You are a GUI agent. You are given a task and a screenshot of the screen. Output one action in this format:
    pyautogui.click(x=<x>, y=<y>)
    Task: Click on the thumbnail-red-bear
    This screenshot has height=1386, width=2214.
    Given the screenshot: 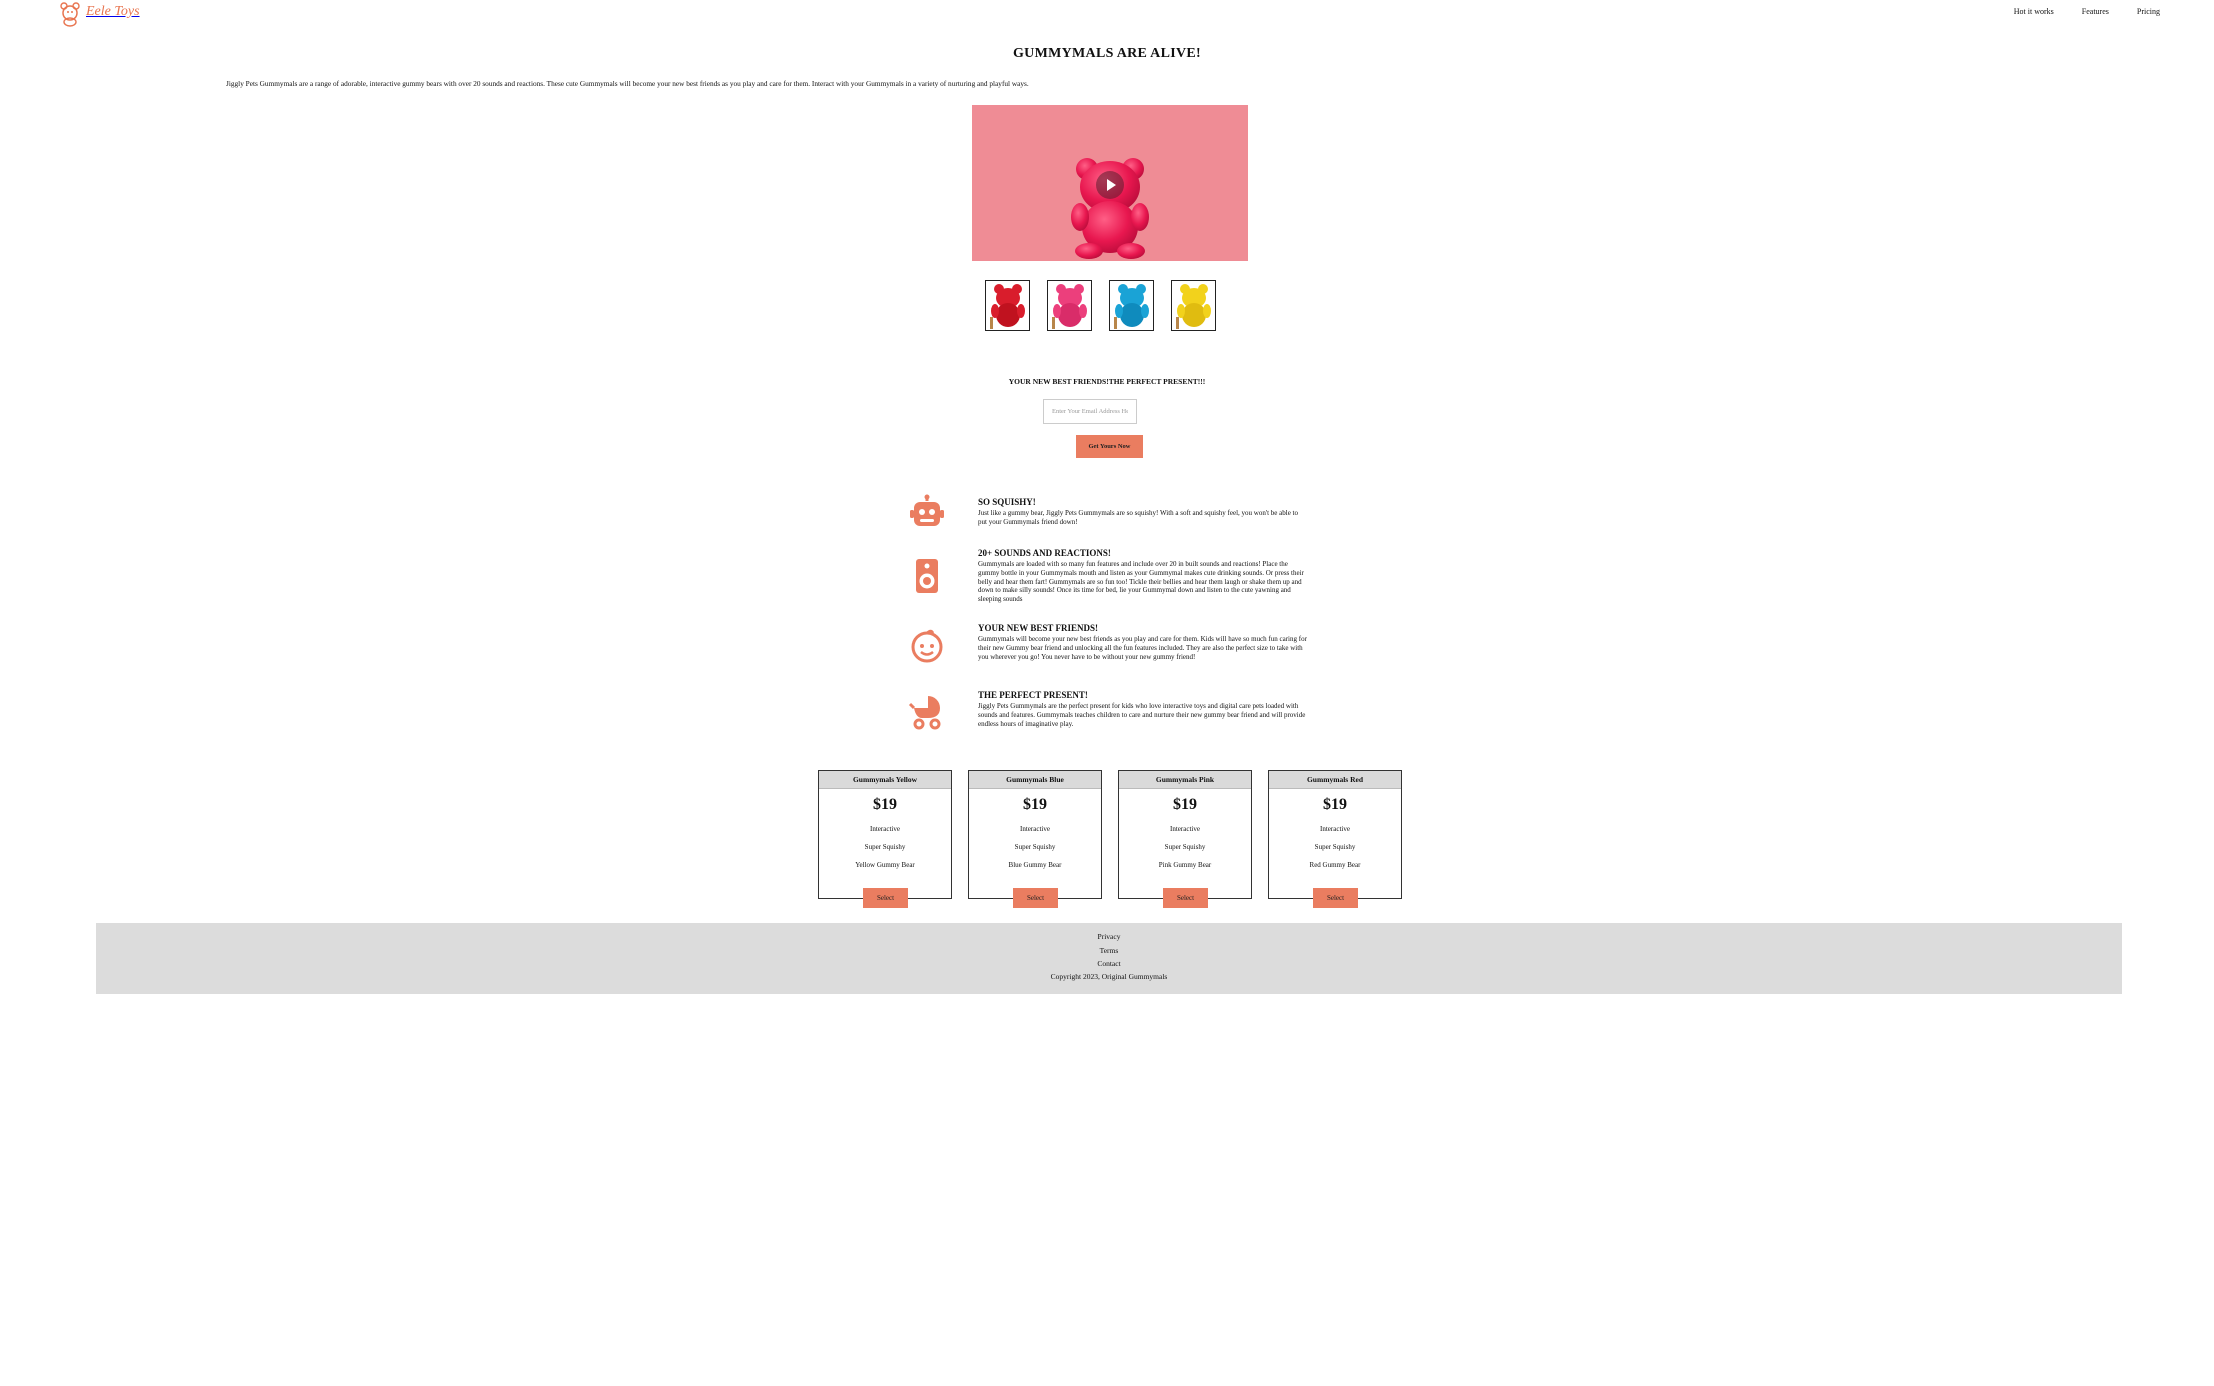 What is the action you would take?
    pyautogui.click(x=1007, y=305)
    